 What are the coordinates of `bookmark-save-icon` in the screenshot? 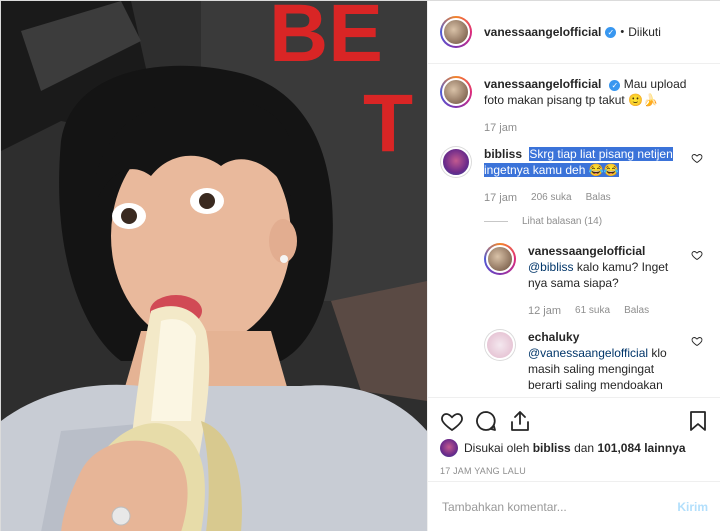 It's located at (698, 421).